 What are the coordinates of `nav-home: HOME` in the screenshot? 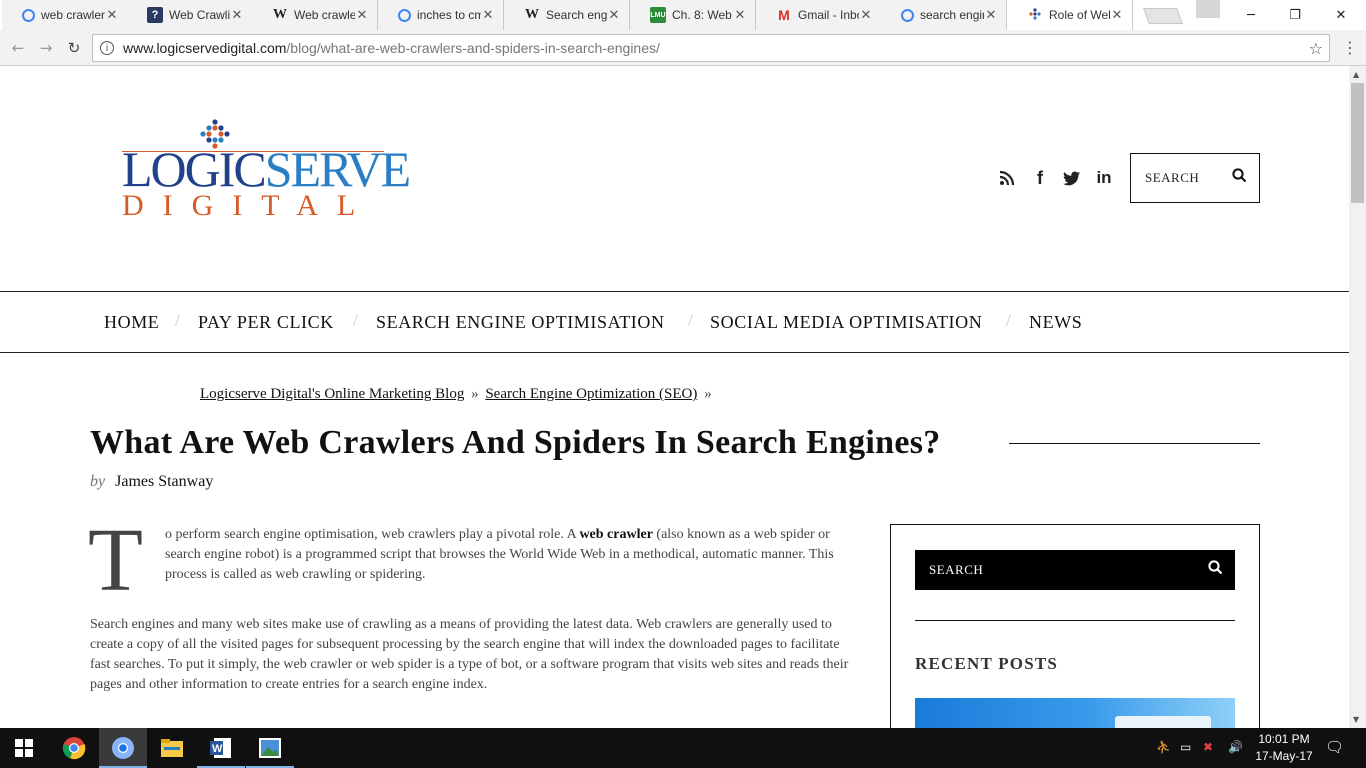 It's located at (131, 322).